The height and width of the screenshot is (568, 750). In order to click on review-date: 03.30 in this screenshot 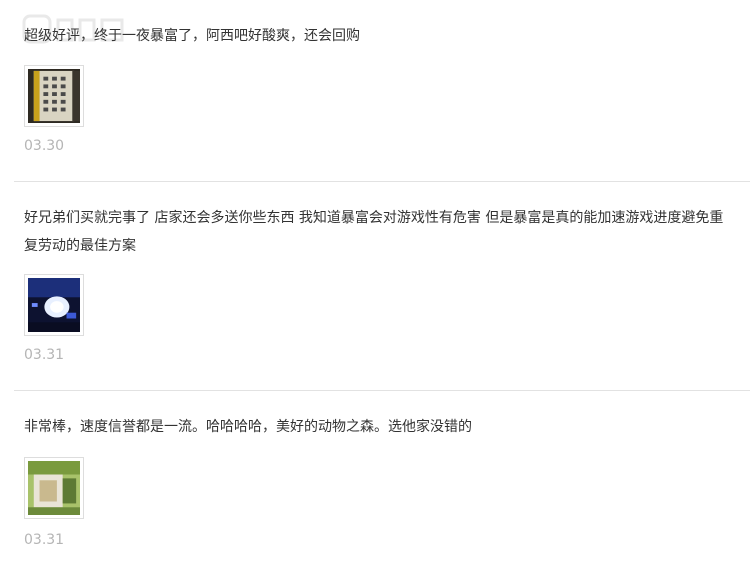, I will do `click(44, 146)`.